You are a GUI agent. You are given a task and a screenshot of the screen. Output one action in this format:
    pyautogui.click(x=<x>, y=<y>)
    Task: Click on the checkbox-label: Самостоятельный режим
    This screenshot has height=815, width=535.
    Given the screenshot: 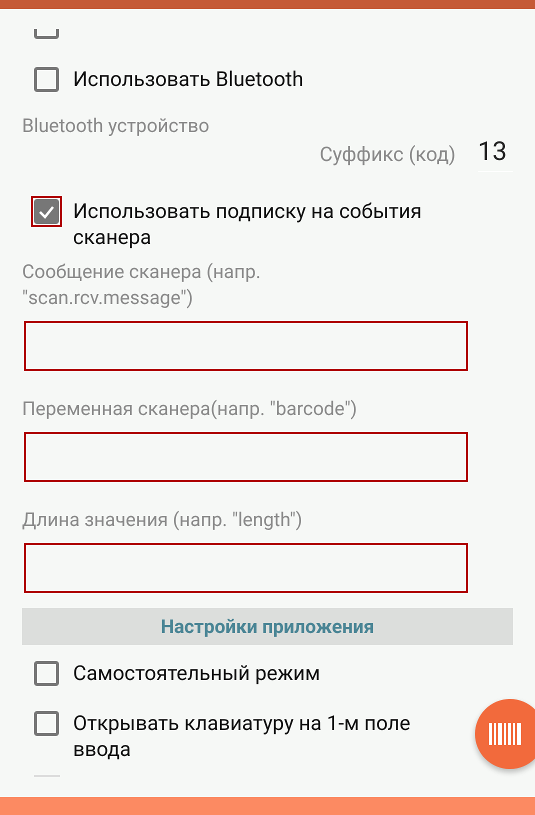 What is the action you would take?
    pyautogui.click(x=196, y=674)
    